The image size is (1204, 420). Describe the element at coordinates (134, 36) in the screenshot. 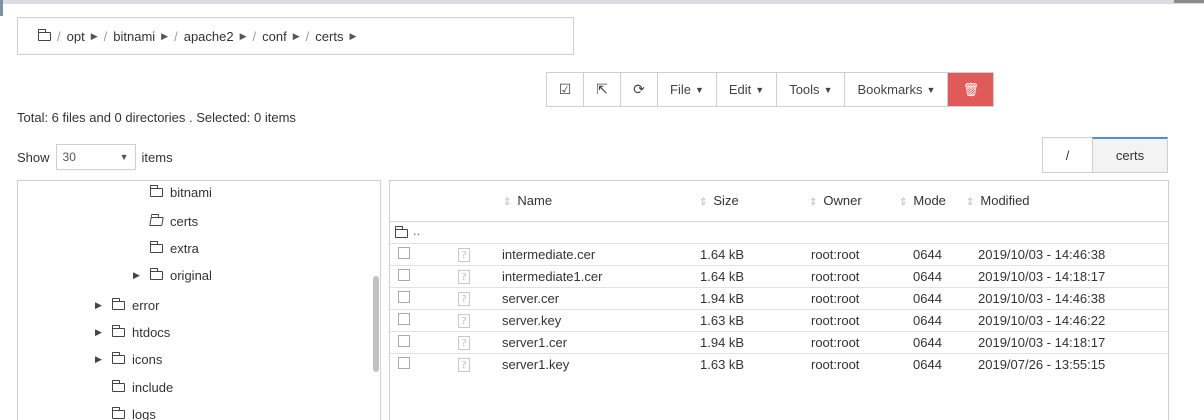

I see `breadcrumb-item-bitnami: bitnami` at that location.